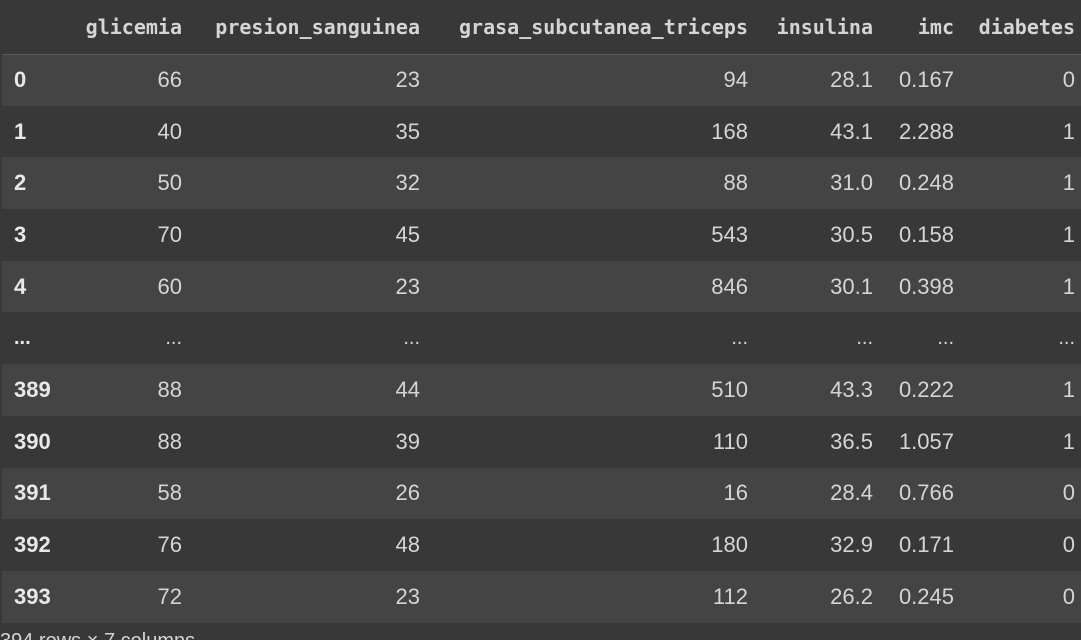 Image resolution: width=1081 pixels, height=640 pixels. What do you see at coordinates (926, 234) in the screenshot?
I see `table-cell: 0.158` at bounding box center [926, 234].